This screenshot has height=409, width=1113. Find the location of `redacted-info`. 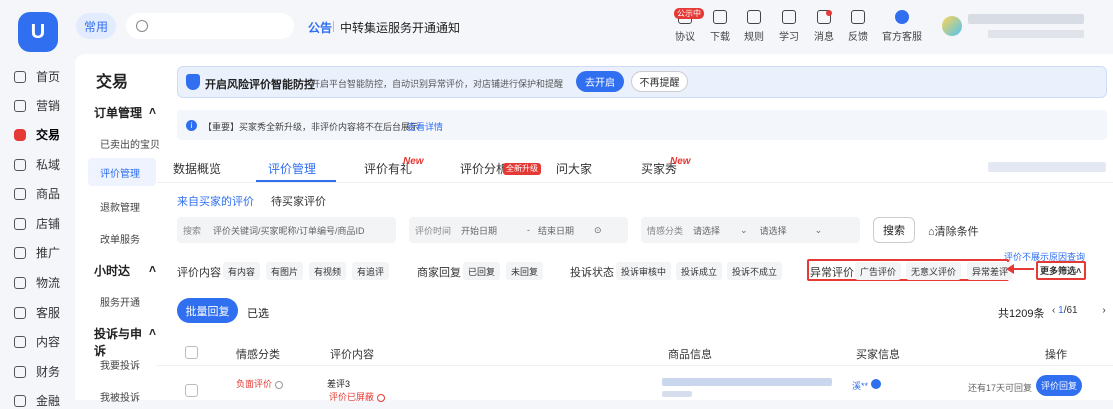

redacted-info is located at coordinates (1047, 167).